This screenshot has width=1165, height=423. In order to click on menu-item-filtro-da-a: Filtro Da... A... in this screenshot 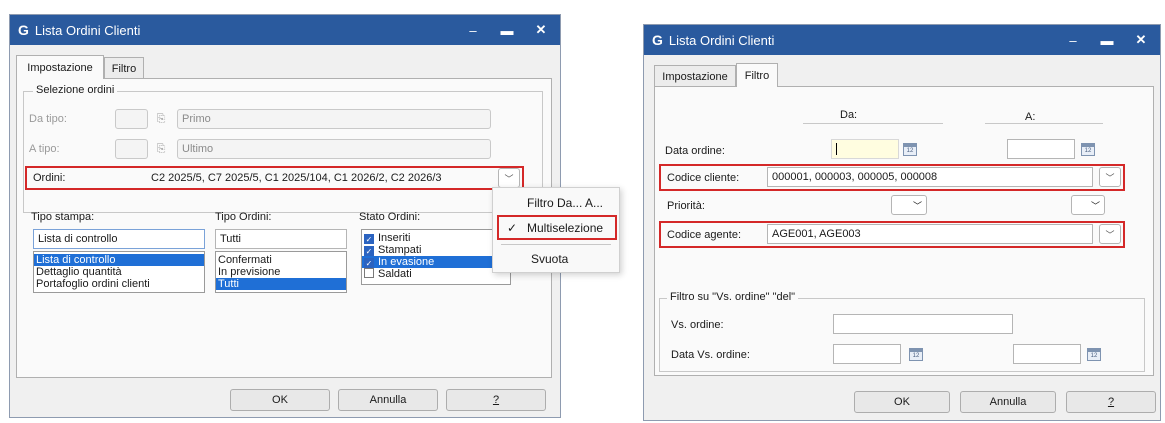, I will do `click(556, 203)`.